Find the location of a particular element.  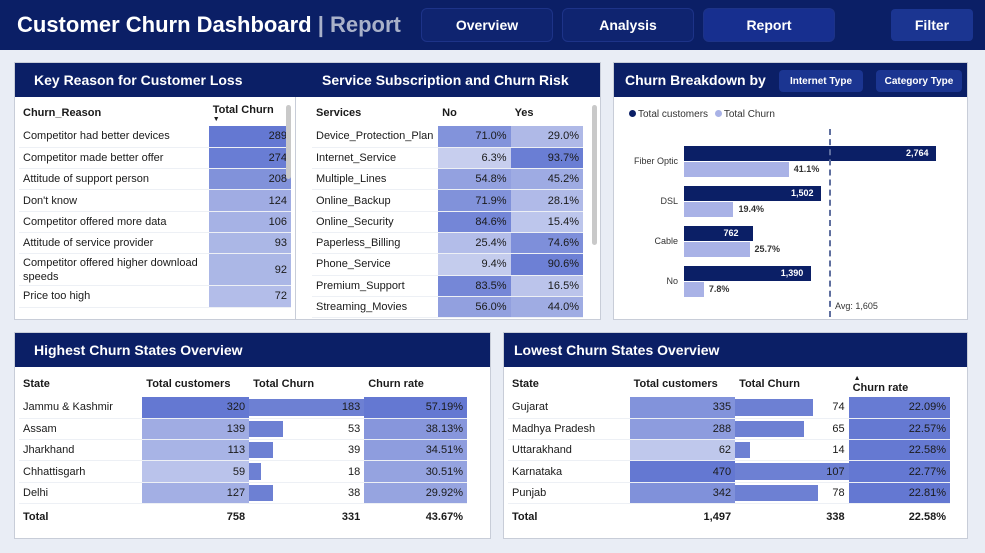

services-title: Service Subscription and Churn Risk is located at coordinates (445, 80).